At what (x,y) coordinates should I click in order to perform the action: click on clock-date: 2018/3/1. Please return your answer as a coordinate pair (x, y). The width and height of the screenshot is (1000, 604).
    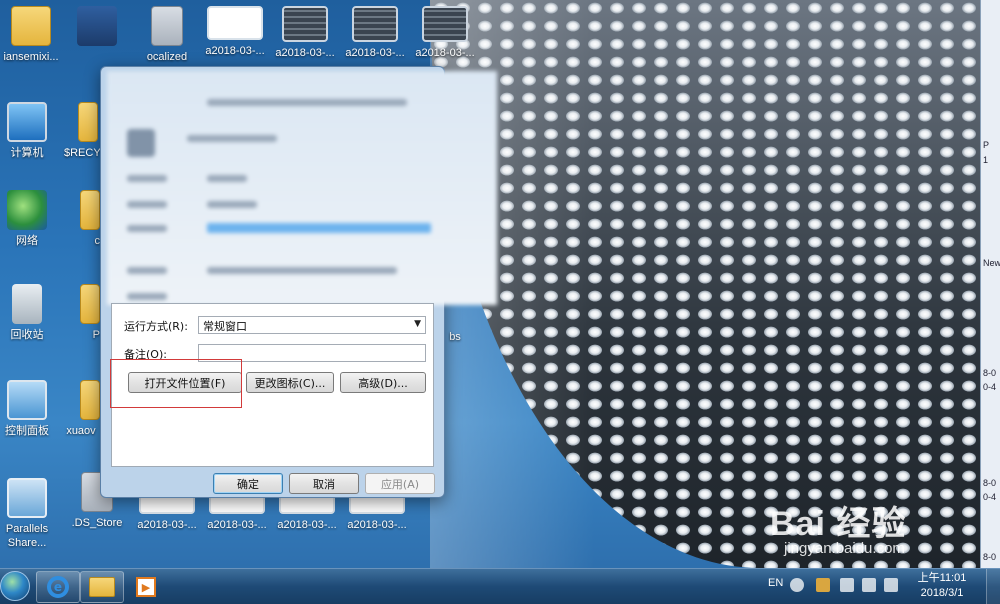
    Looking at the image, I should click on (942, 593).